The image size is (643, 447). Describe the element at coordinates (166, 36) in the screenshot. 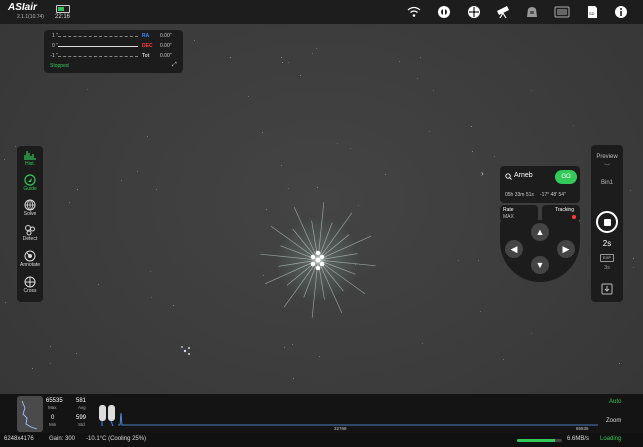

I see `ra-value: 0.00"` at that location.